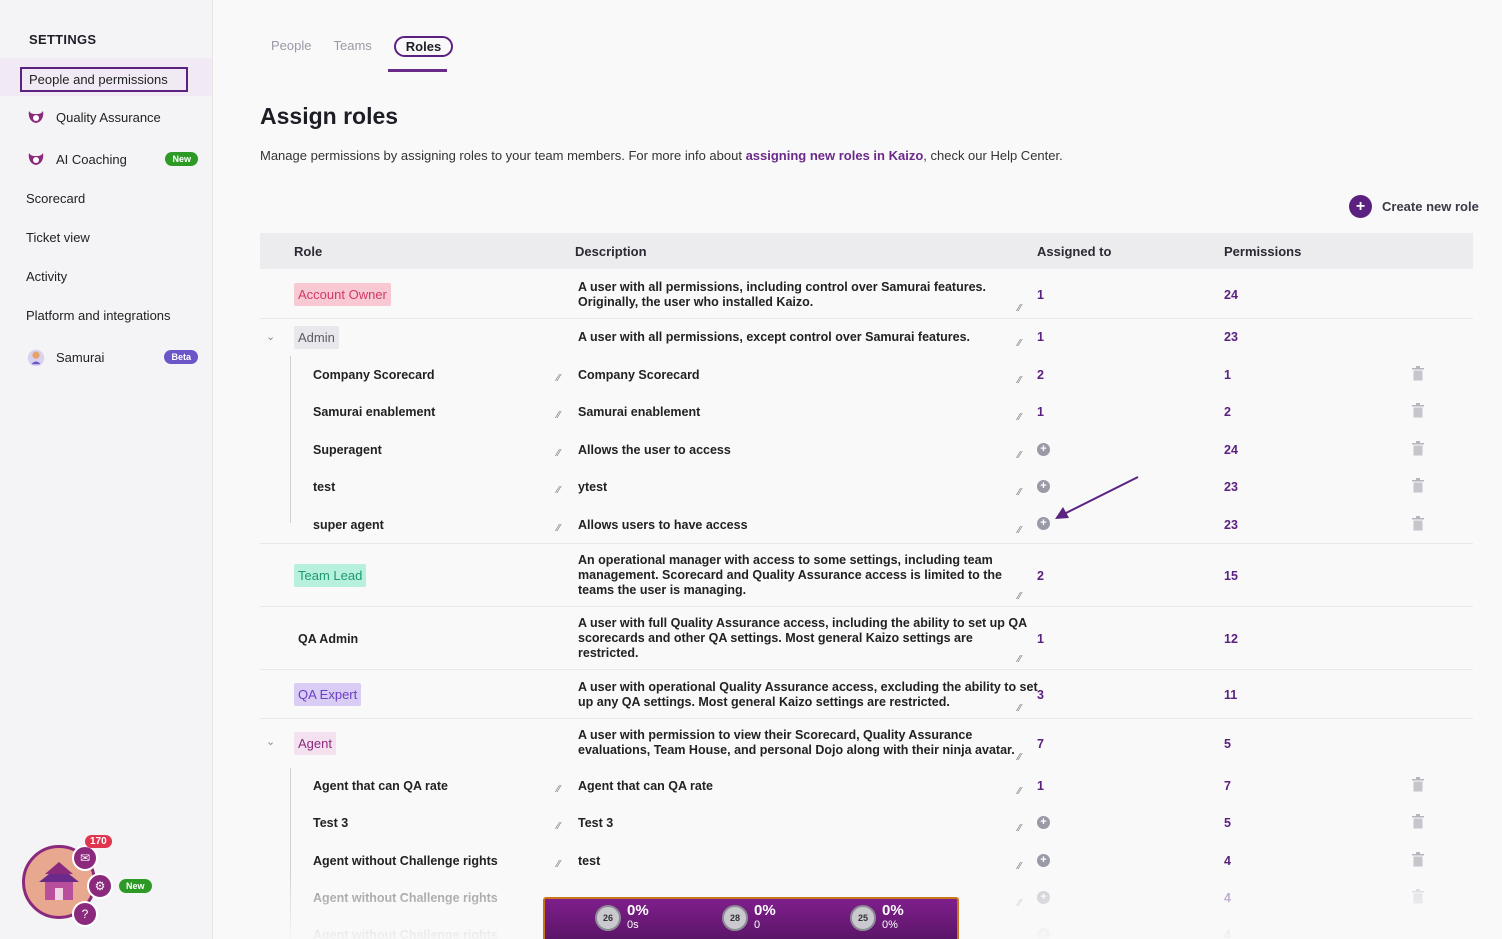  Describe the element at coordinates (85, 914) in the screenshot. I see `help-button: ?` at that location.